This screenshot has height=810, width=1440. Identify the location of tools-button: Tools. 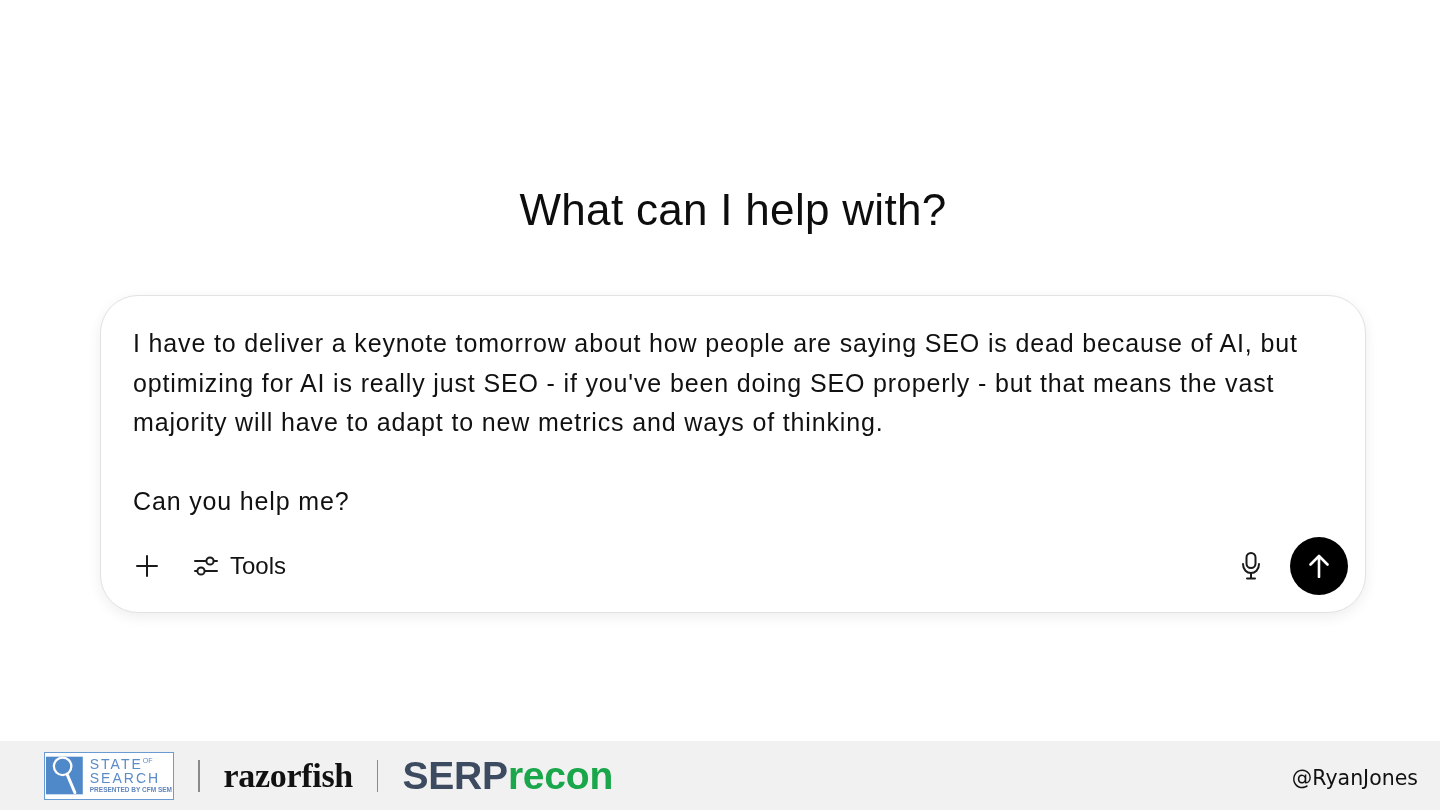
(240, 565).